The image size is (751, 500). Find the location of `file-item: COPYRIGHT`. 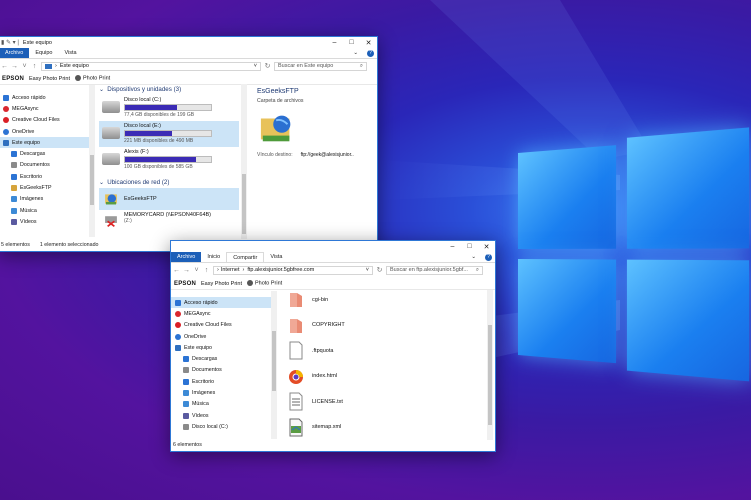

file-item: COPYRIGHT is located at coordinates (316, 325).